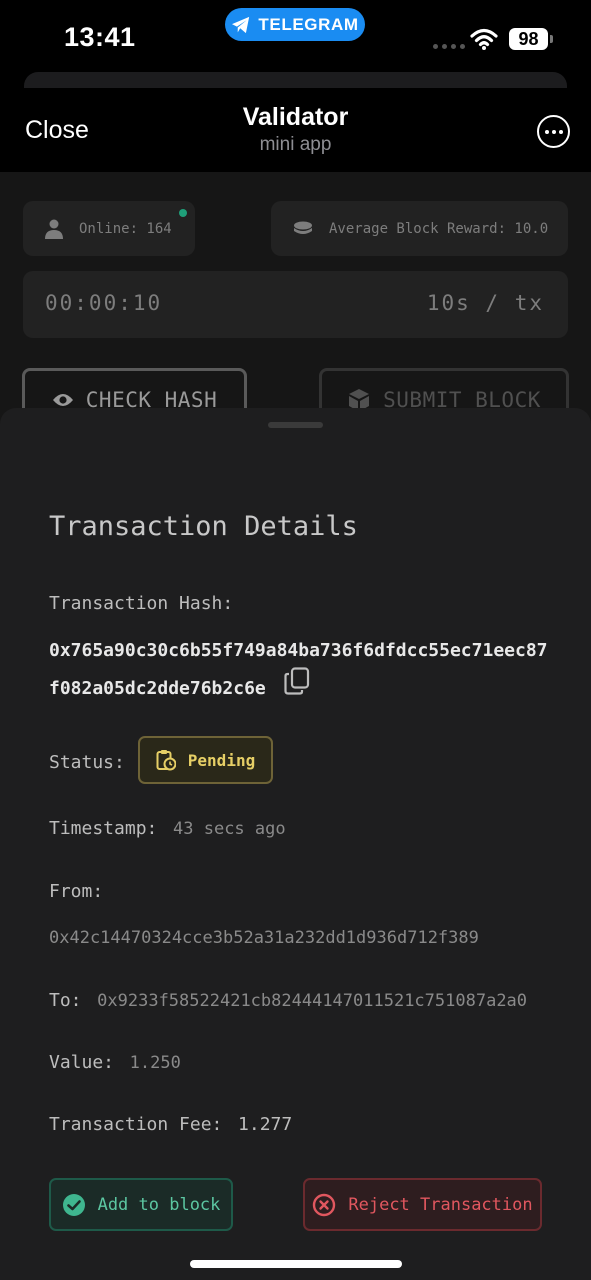 The image size is (591, 1280). I want to click on home-indicator, so click(296, 1264).